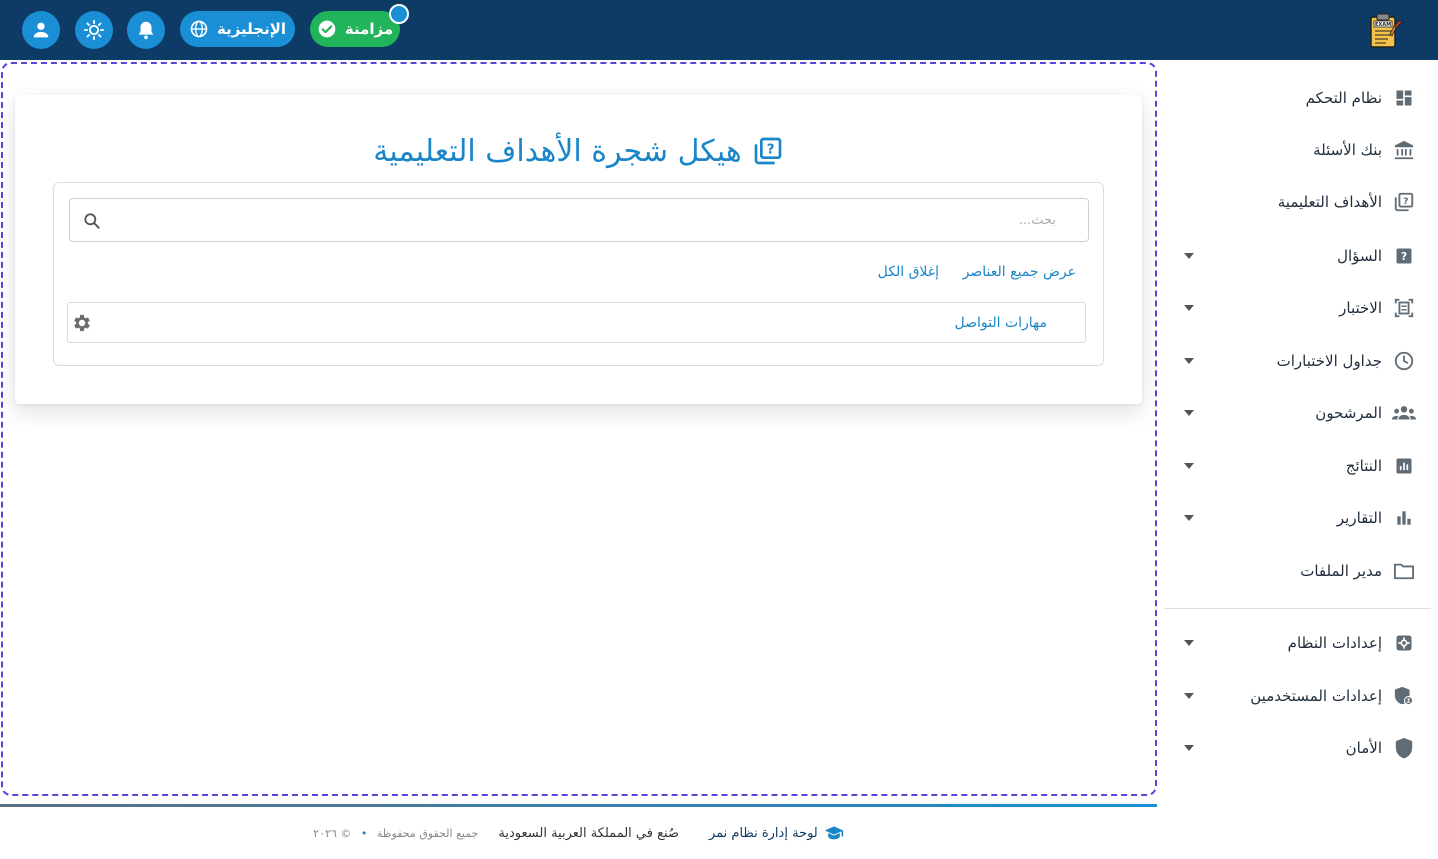 The image size is (1438, 859). What do you see at coordinates (719, 30) in the screenshot?
I see `top-bar: الإنجليزية مزامنة EXAM` at bounding box center [719, 30].